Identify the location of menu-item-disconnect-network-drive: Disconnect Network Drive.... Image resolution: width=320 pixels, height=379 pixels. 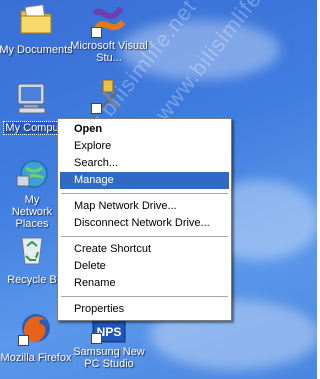
(144, 223).